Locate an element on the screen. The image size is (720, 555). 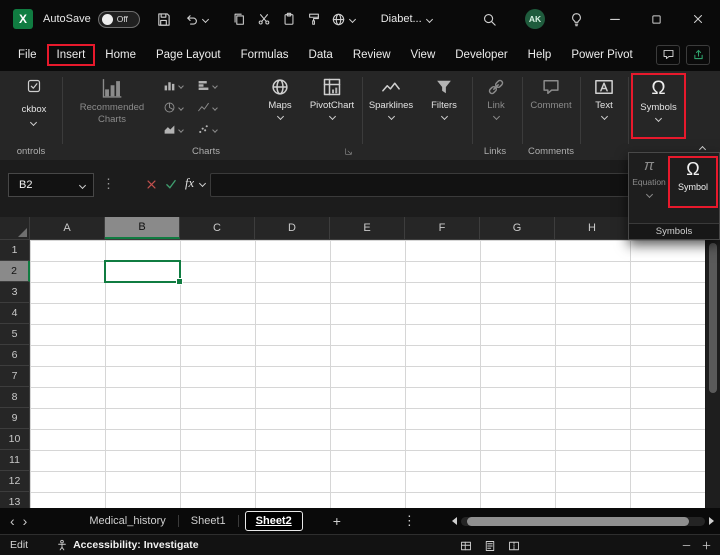
maps-chevron is located at coordinates (280, 116).